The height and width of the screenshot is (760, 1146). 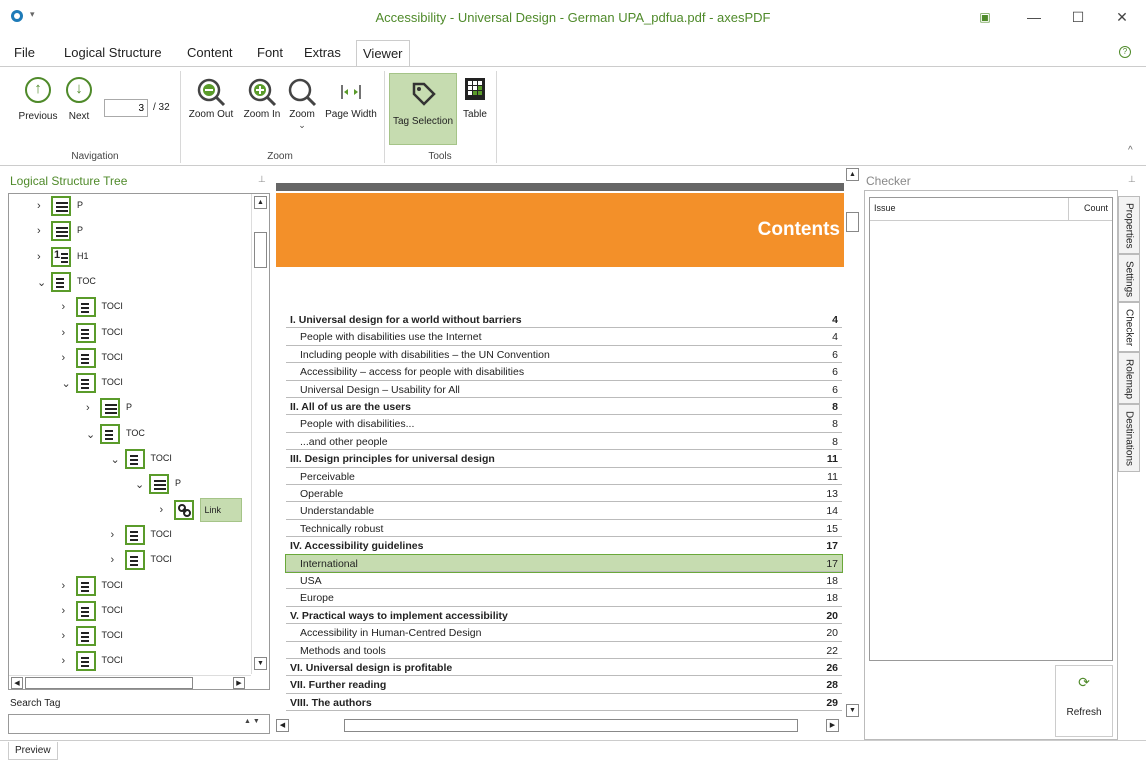 I want to click on side-tab-properties: Properties, so click(x=1129, y=225).